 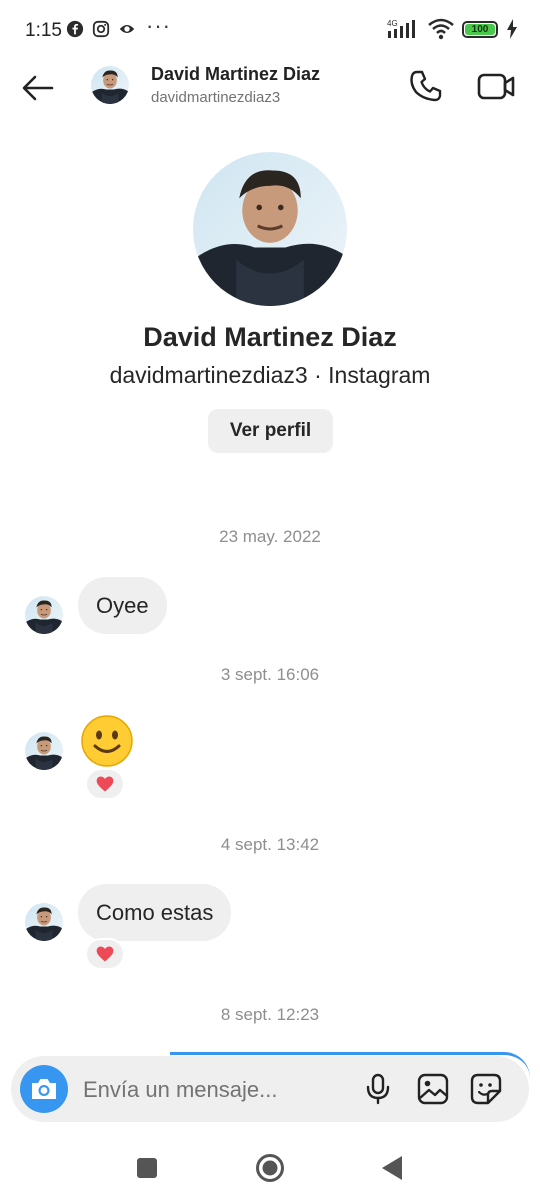 I want to click on message-timestamp: 8 sept. 12:23, so click(x=270, y=1014).